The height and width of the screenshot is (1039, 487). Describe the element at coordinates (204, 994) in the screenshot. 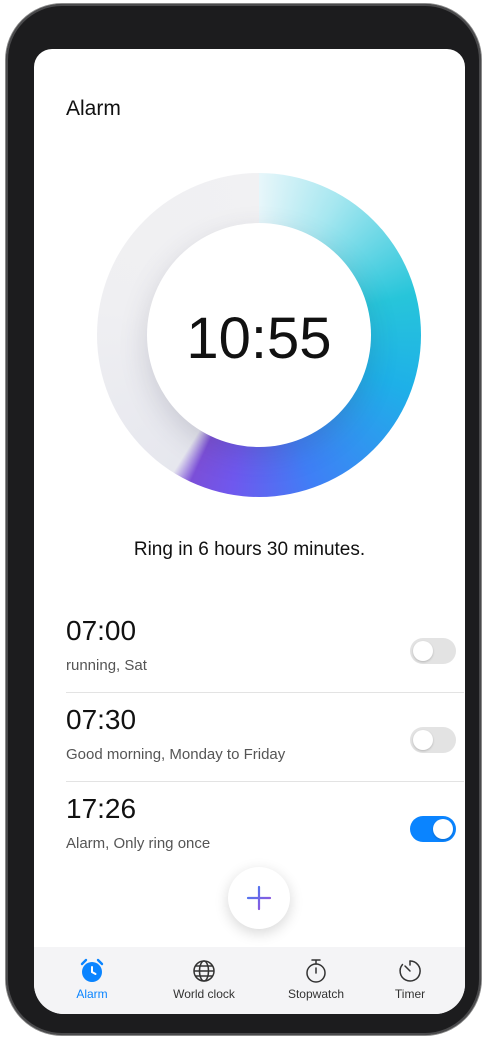

I see `tab-label: World clock` at that location.